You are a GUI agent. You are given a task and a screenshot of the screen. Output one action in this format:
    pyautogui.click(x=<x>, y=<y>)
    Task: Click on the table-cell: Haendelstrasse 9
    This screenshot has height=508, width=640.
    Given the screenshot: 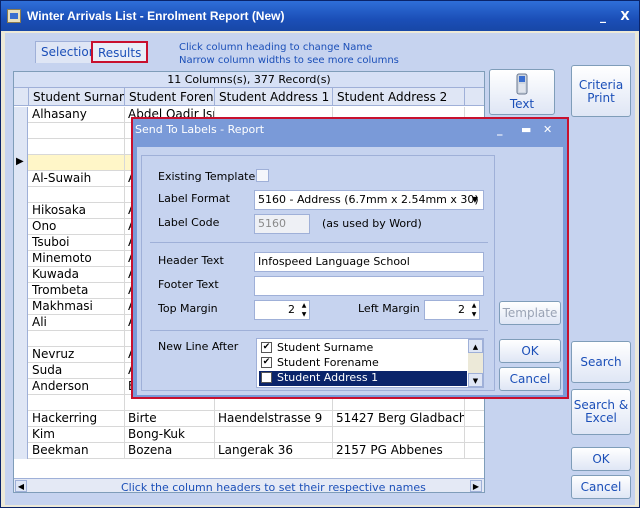 What is the action you would take?
    pyautogui.click(x=274, y=419)
    